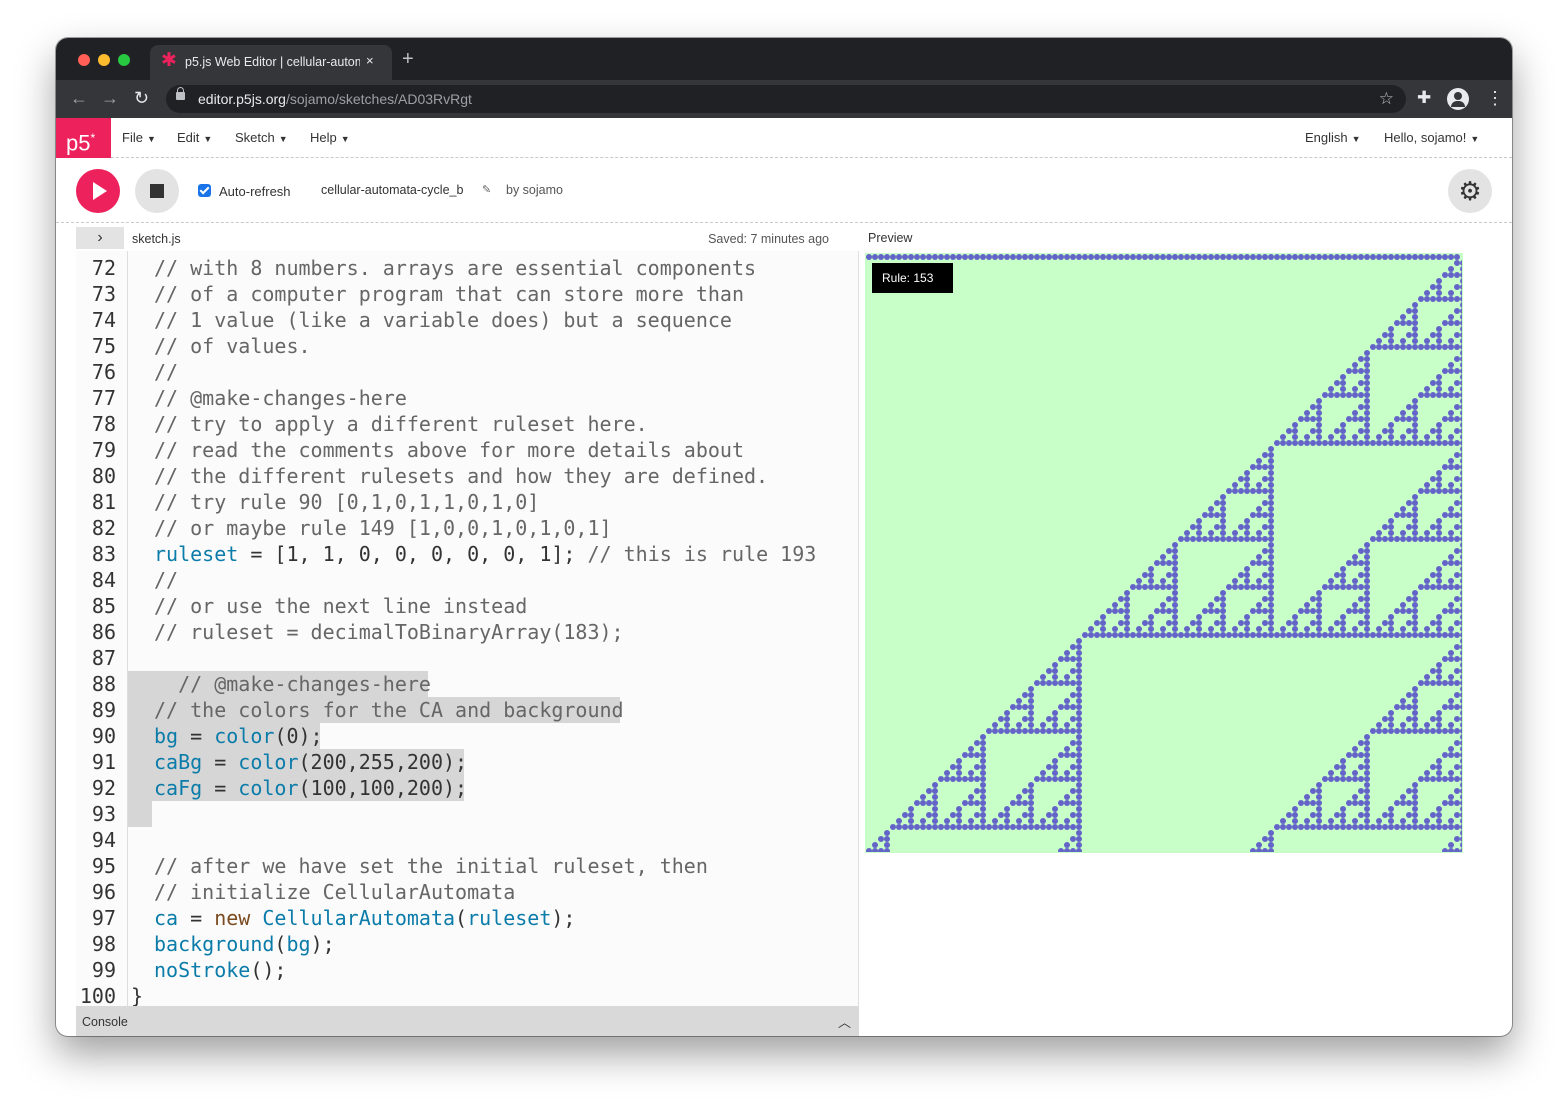  What do you see at coordinates (310, 762) in the screenshot?
I see `code-line: caBg = color(200,255,200);` at bounding box center [310, 762].